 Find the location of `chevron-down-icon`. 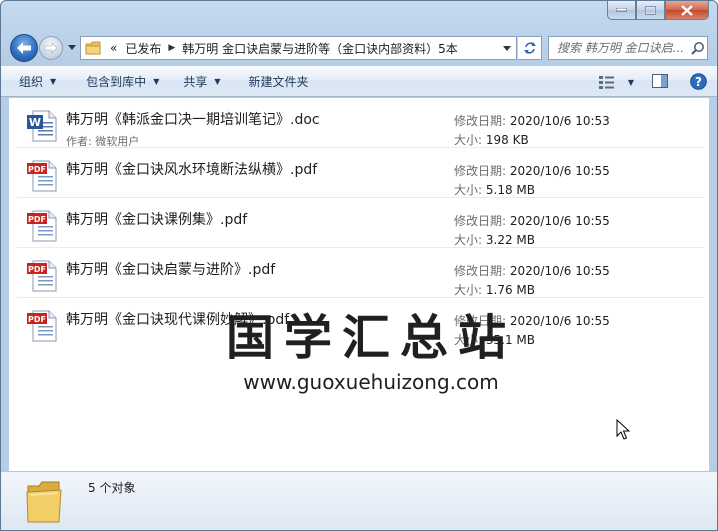

chevron-down-icon is located at coordinates (72, 47).